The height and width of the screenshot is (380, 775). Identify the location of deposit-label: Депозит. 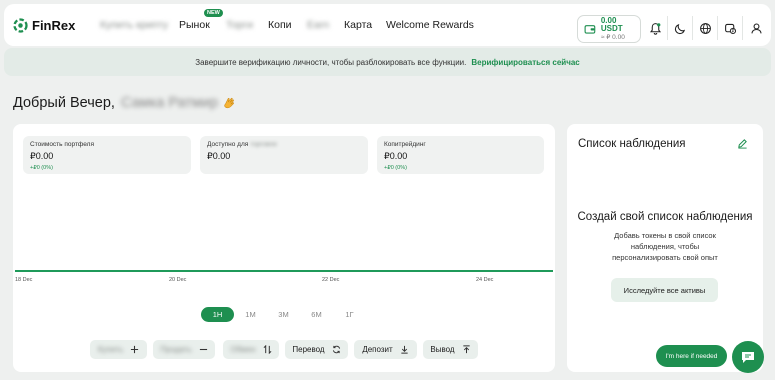
(377, 349).